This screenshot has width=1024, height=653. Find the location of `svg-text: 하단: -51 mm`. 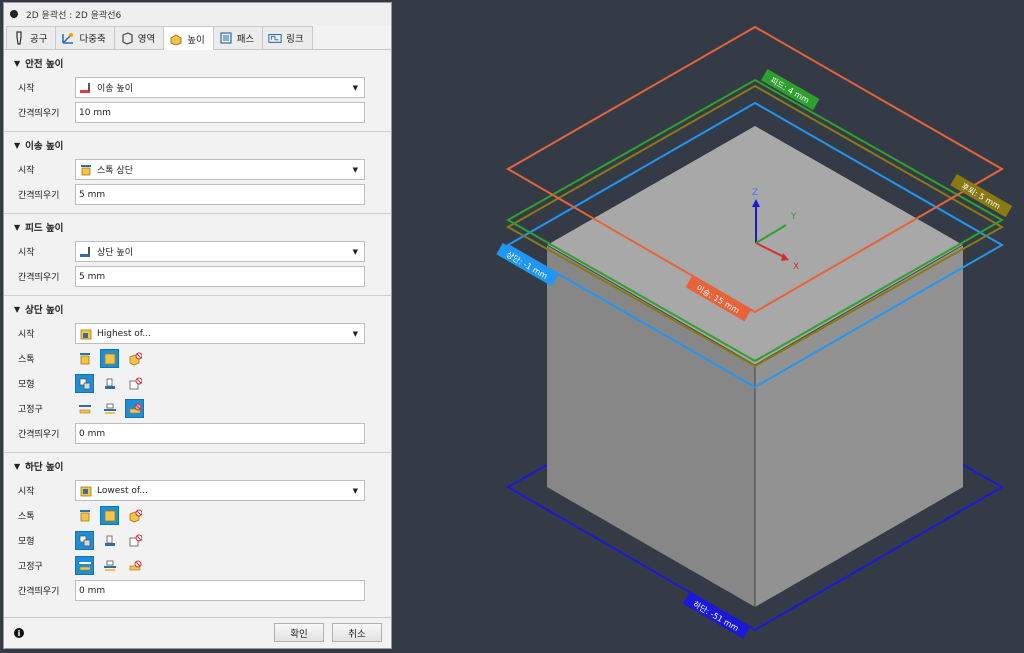

svg-text: 하단: -51 mm is located at coordinates (715, 616).